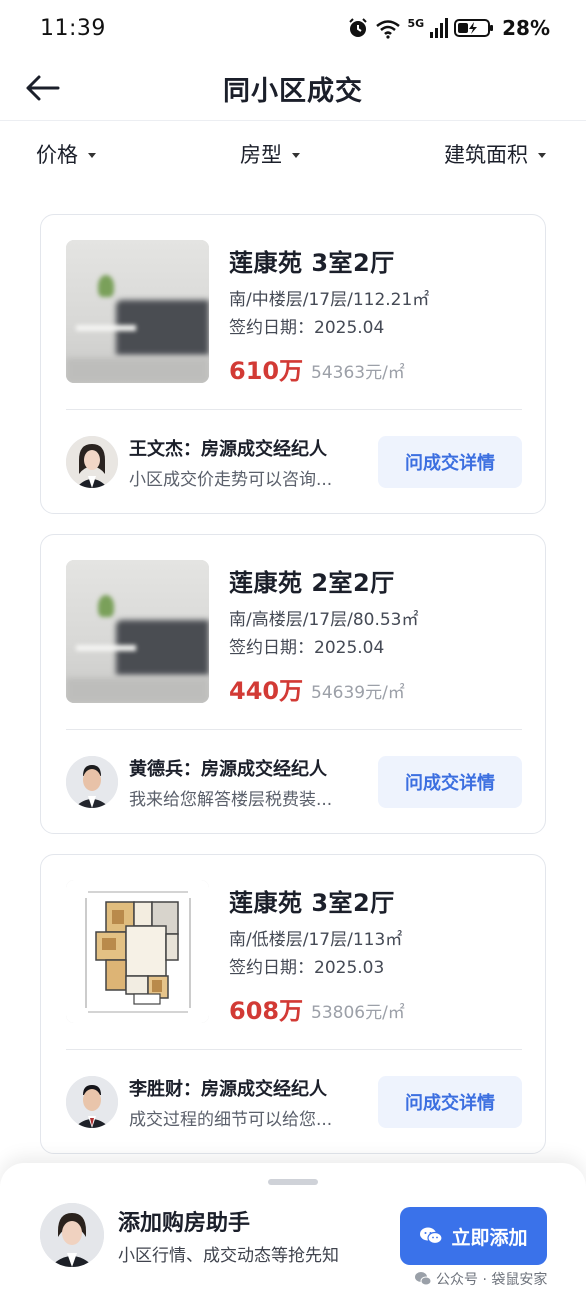  What do you see at coordinates (474, 28) in the screenshot?
I see `battery-icon` at bounding box center [474, 28].